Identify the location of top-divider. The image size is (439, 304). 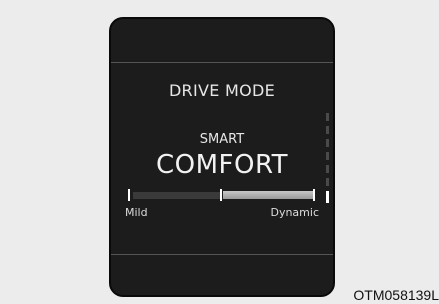
(222, 62).